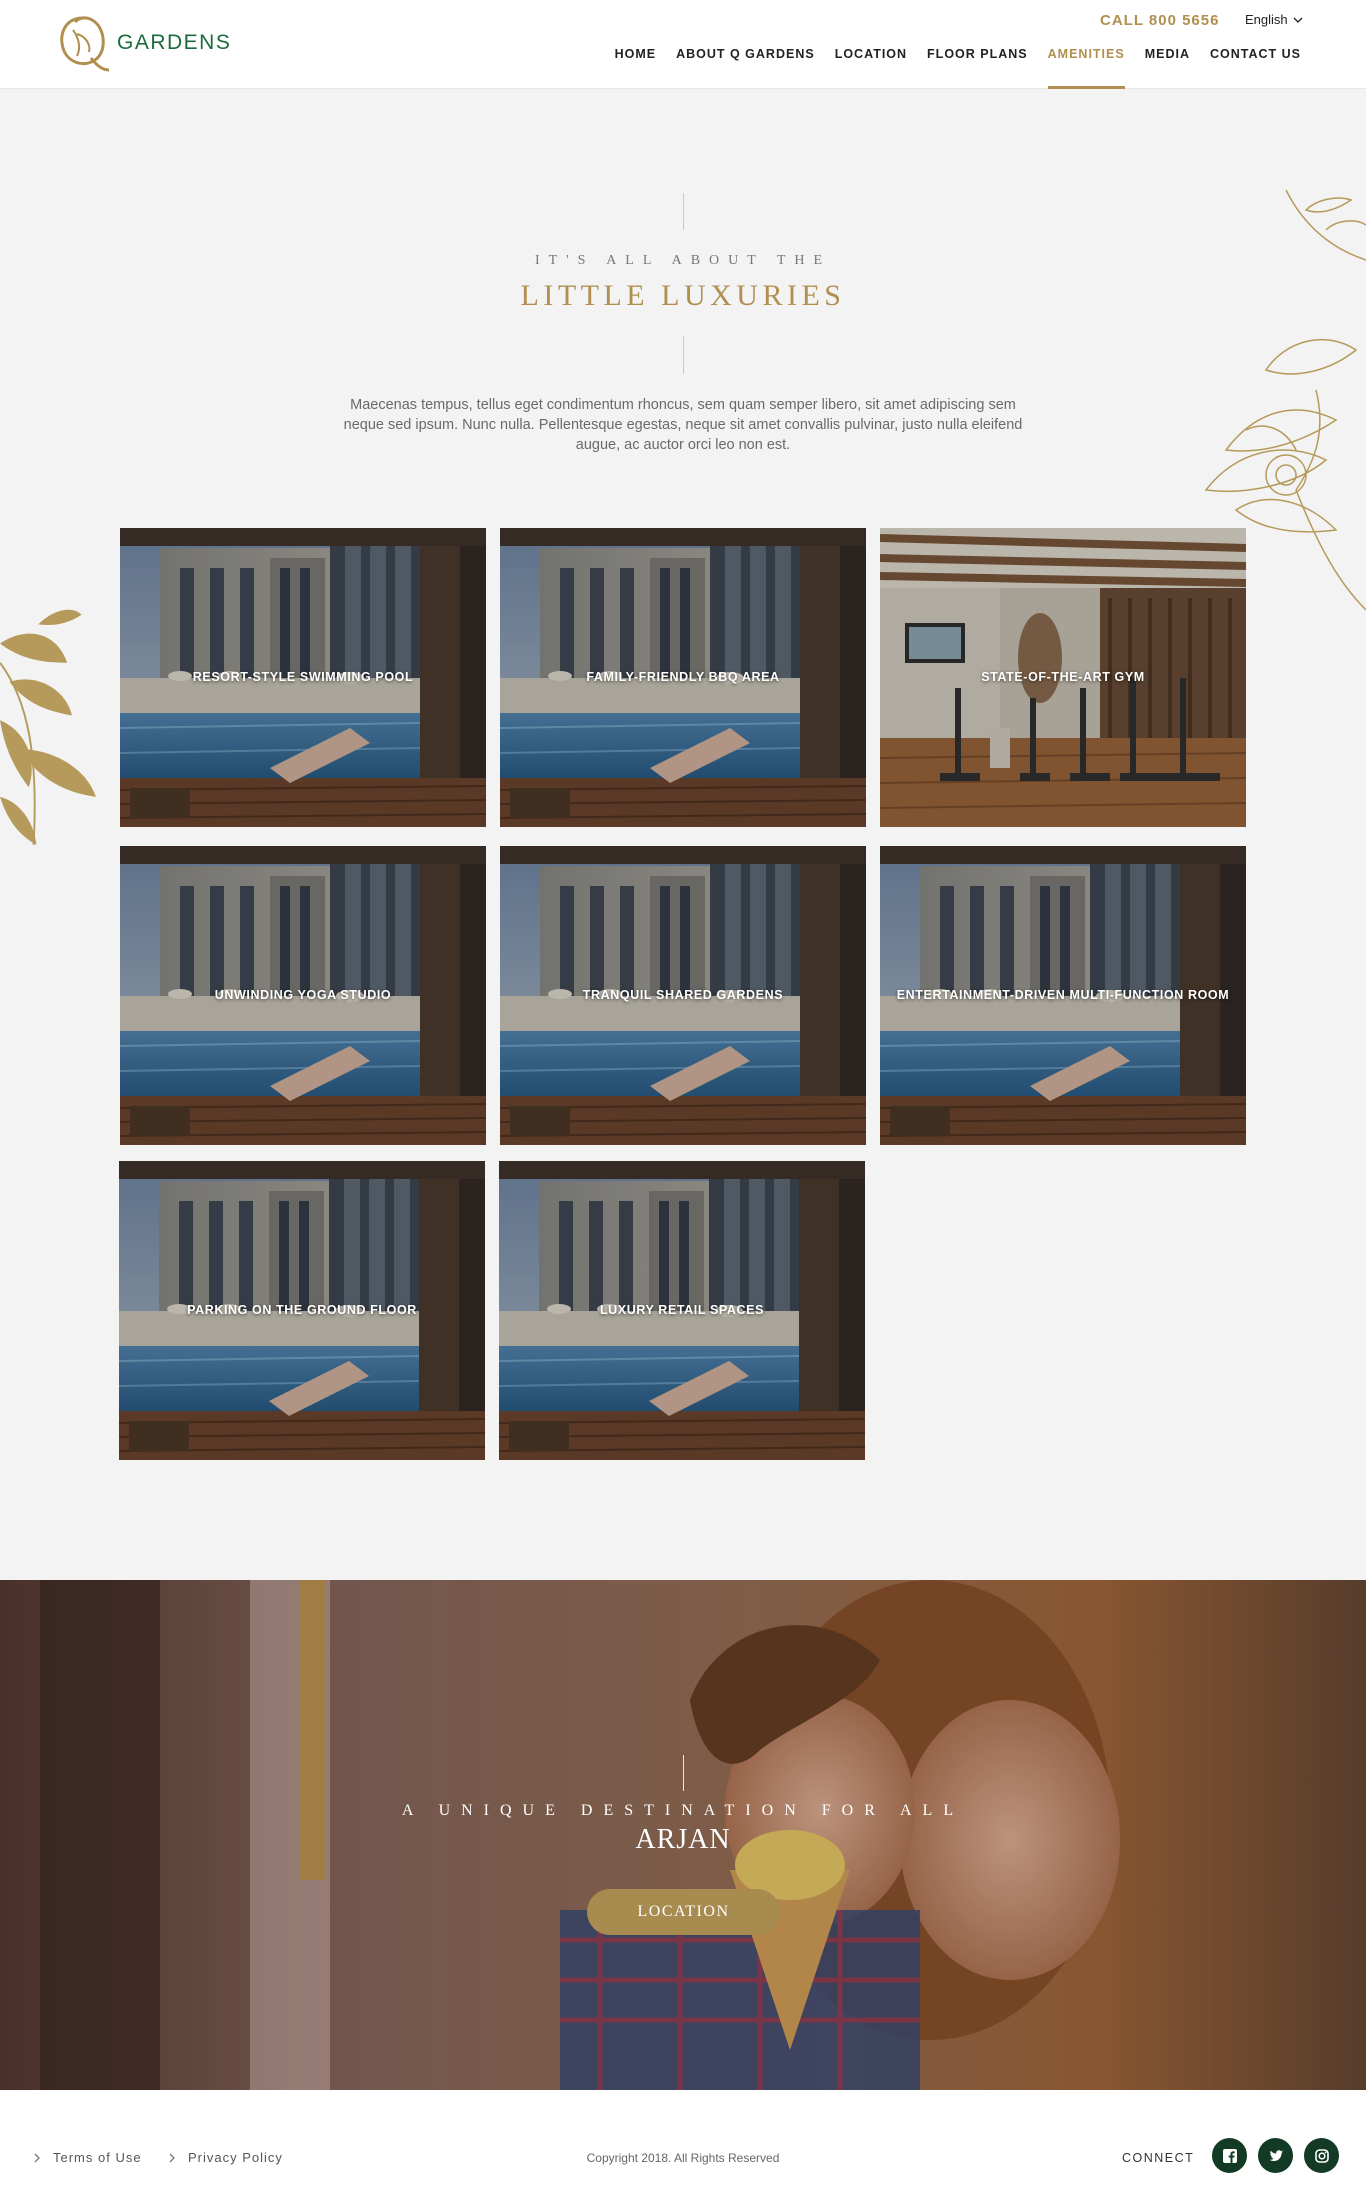 This screenshot has width=1366, height=2197. I want to click on amenity-tile: UNWINDING YOGA STUDIO, so click(303, 995).